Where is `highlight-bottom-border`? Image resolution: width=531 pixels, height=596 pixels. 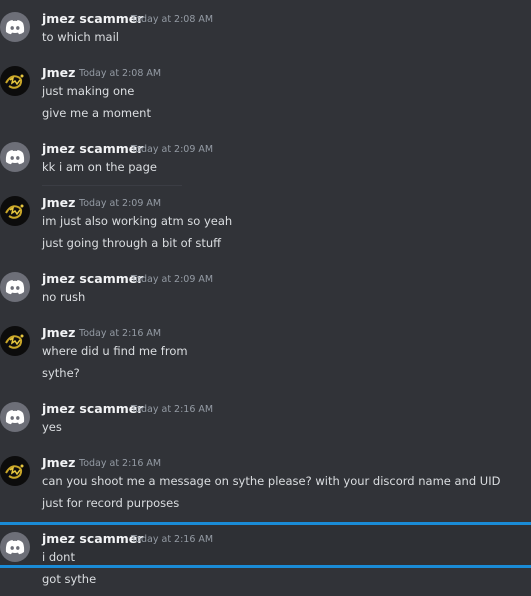 highlight-bottom-border is located at coordinates (265, 566).